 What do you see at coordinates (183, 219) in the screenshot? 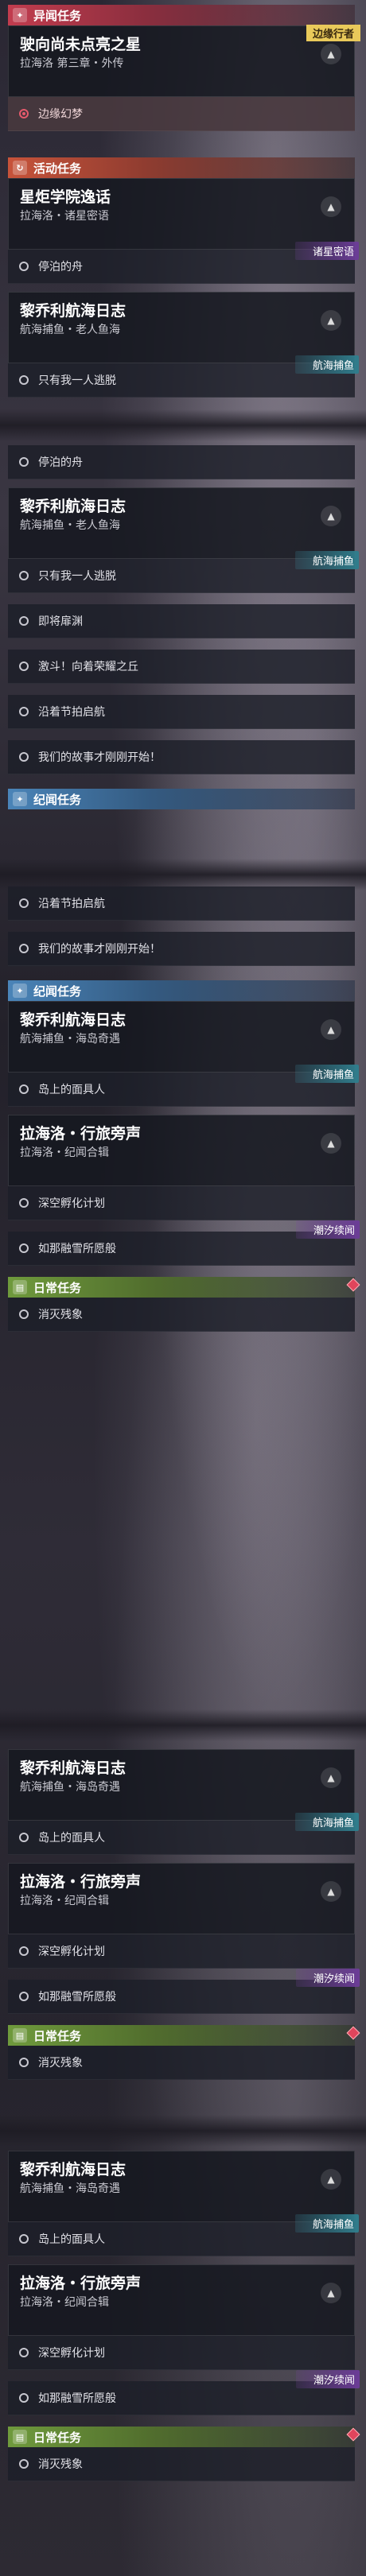
I see `quest-card-xingju: 星炬学院逸话 拉海洛・诸星密语 ▲ 诸星密语` at bounding box center [183, 219].